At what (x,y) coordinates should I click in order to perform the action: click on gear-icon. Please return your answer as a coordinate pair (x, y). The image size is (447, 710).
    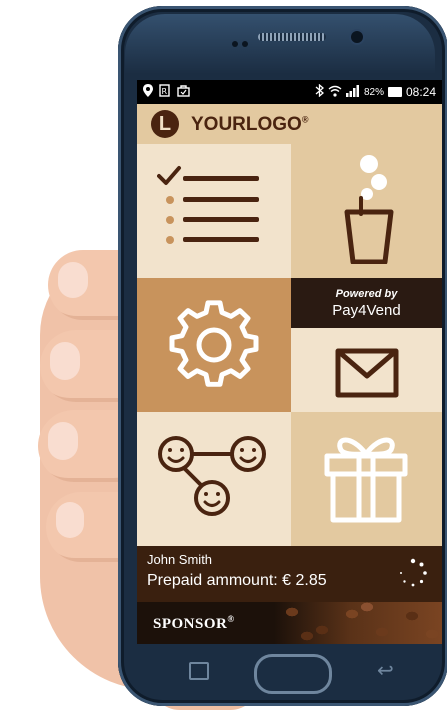
    Looking at the image, I should click on (214, 343).